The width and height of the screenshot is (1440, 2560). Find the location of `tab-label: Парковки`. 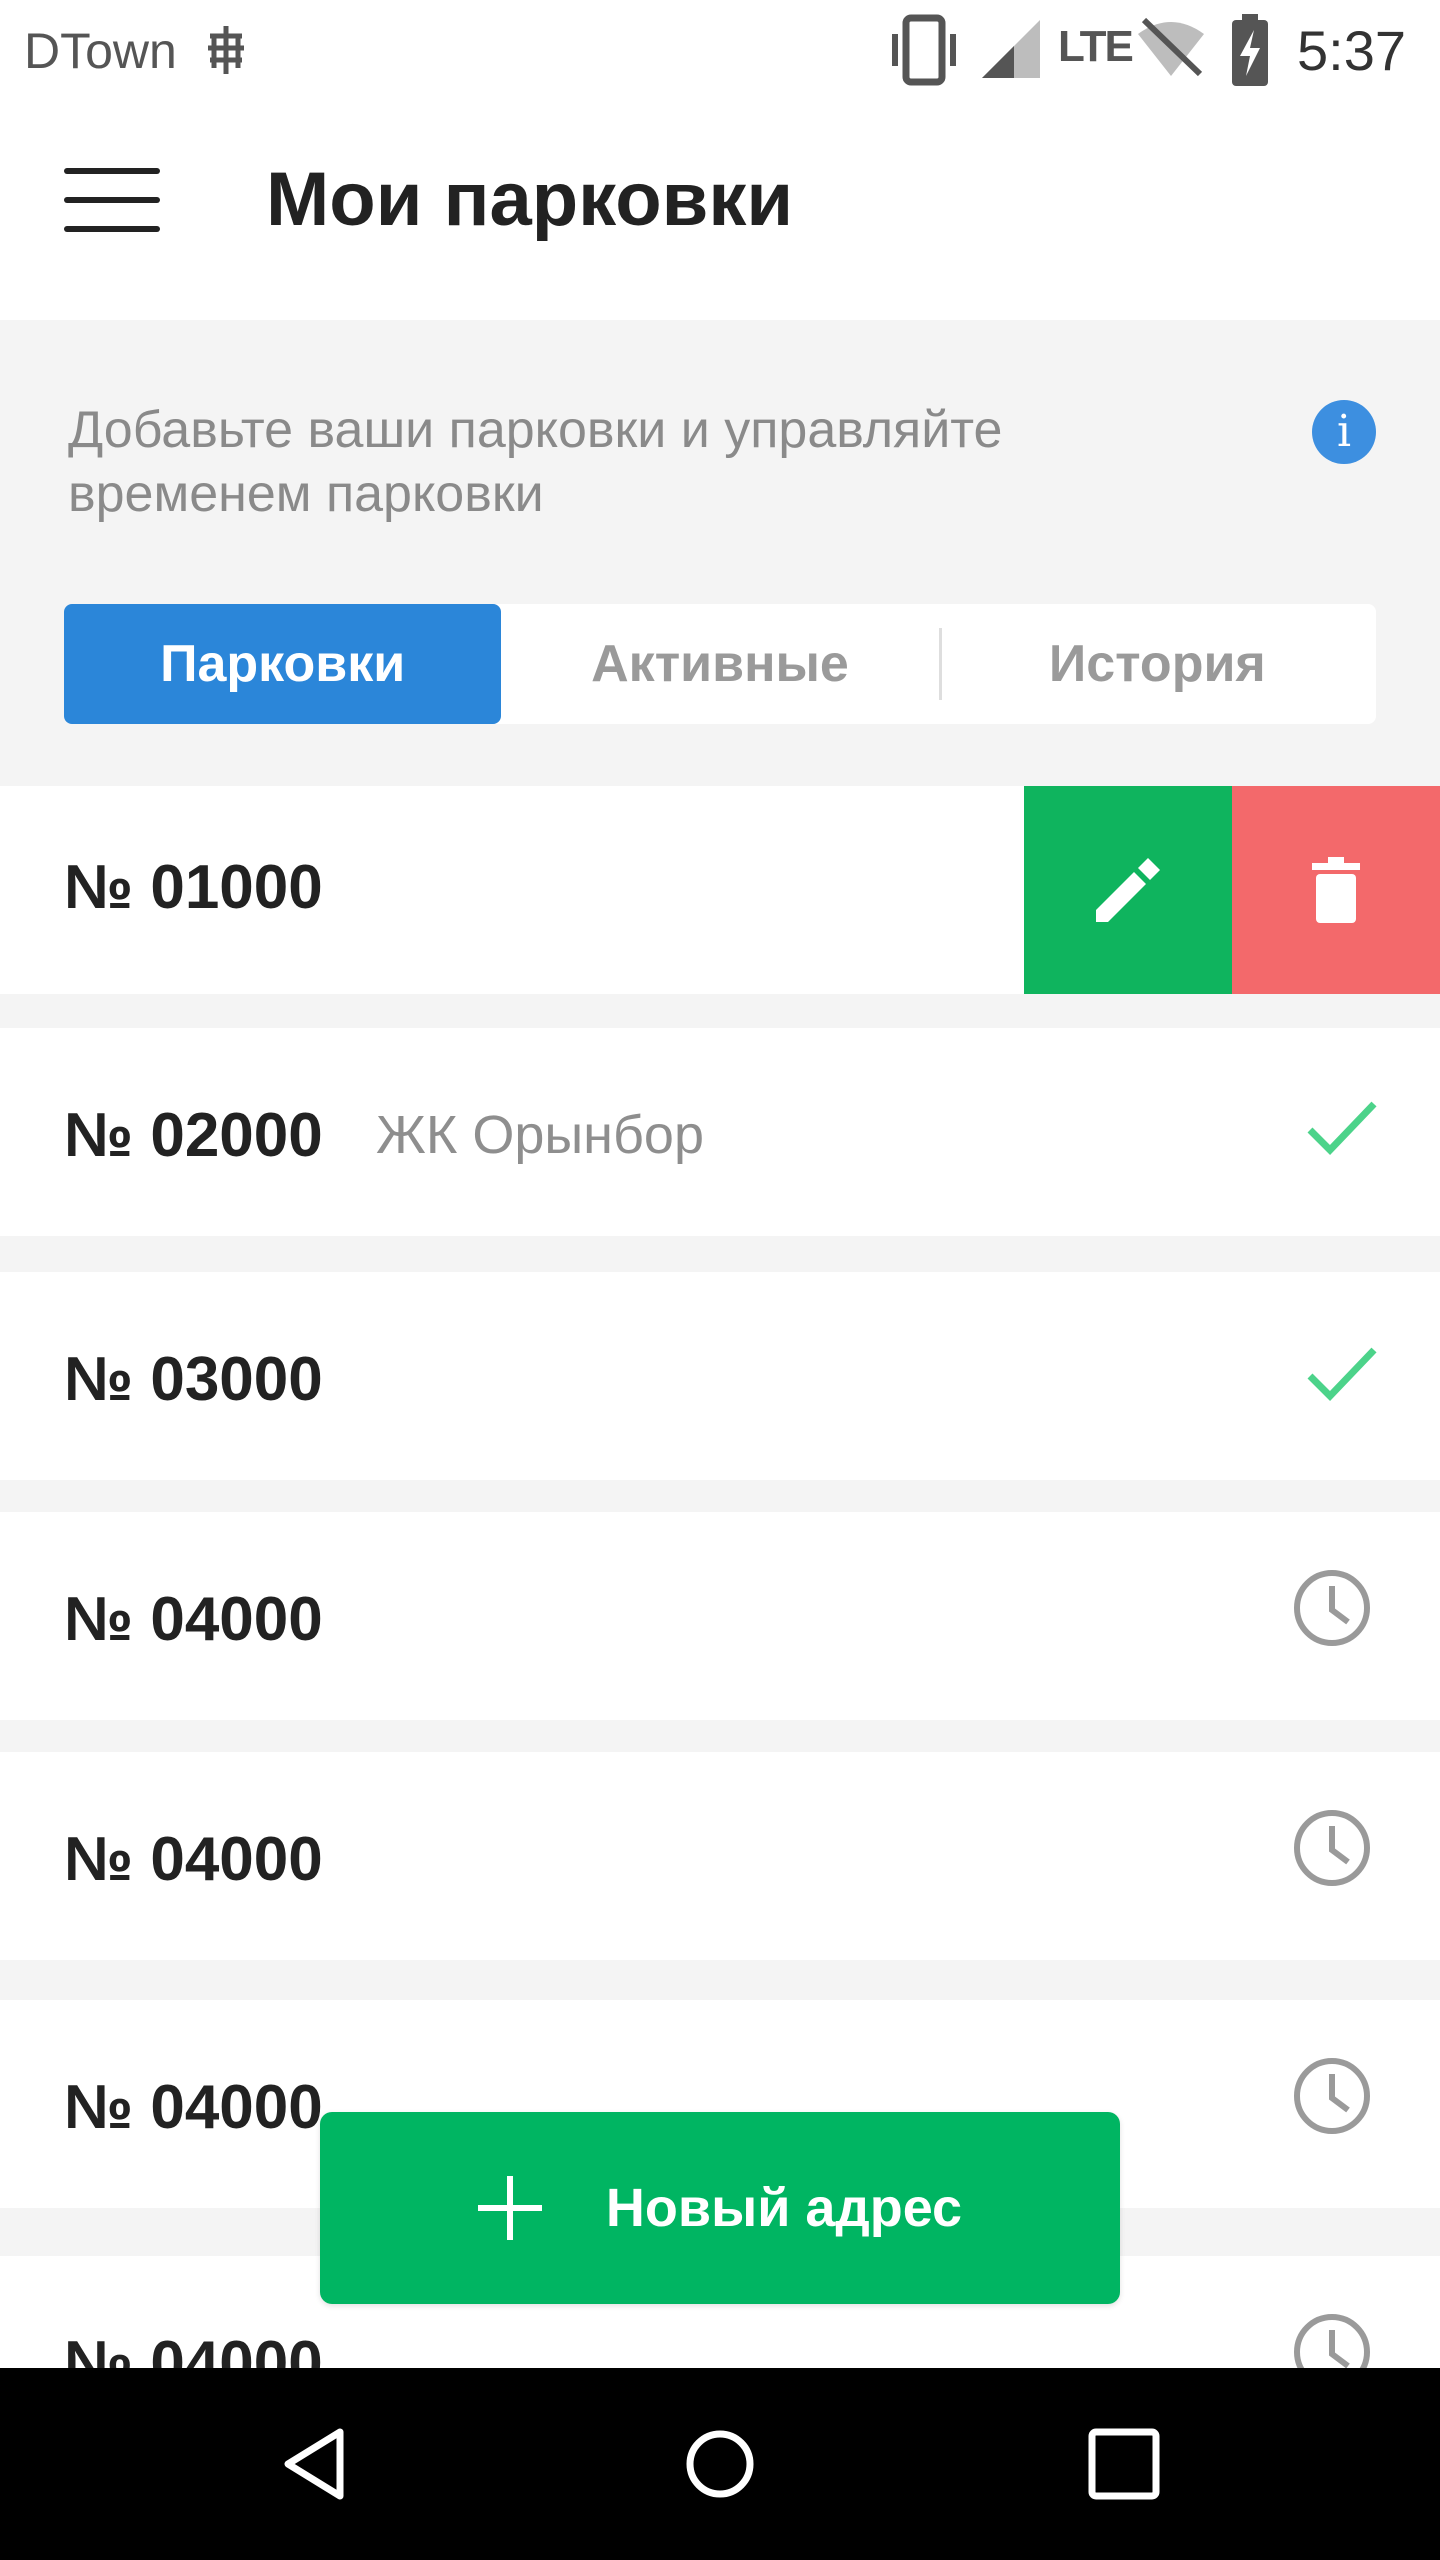

tab-label: Парковки is located at coordinates (283, 664).